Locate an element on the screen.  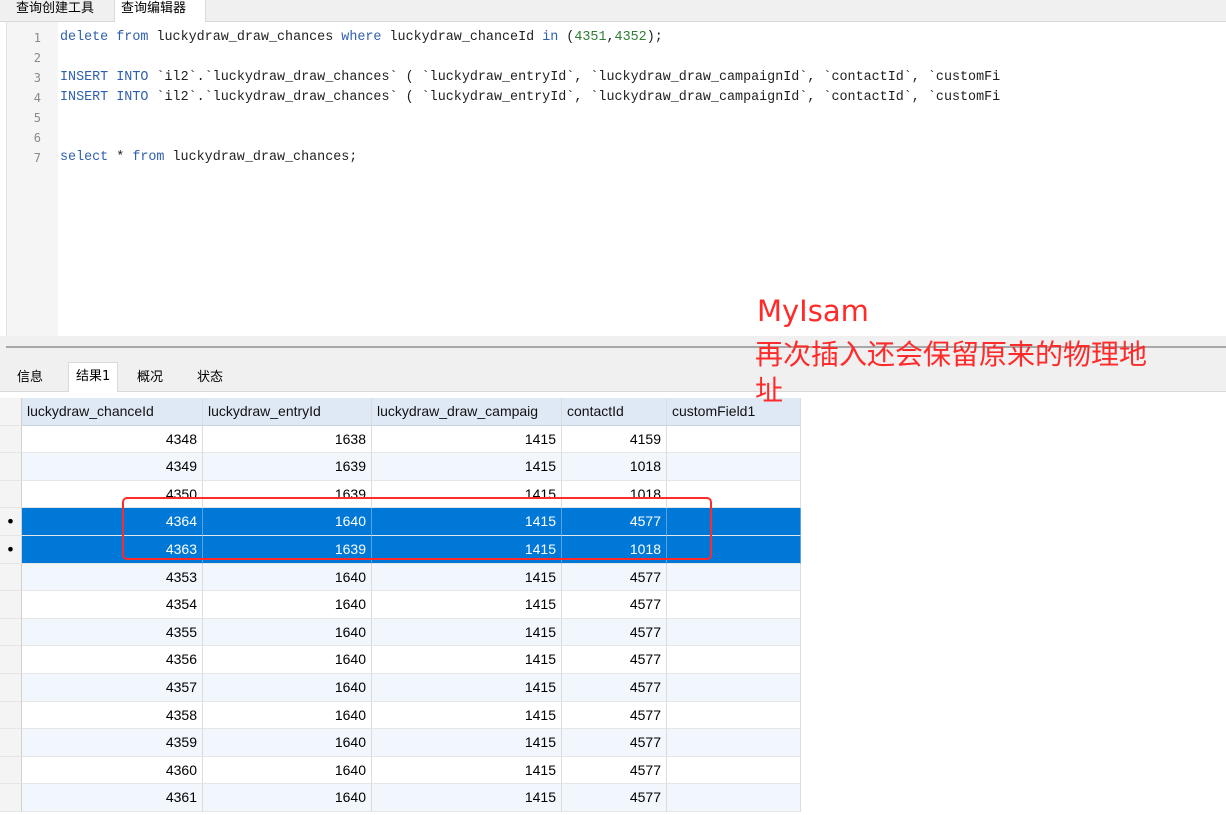
table-row: 4359 1640 1415 4577 is located at coordinates (400, 743).